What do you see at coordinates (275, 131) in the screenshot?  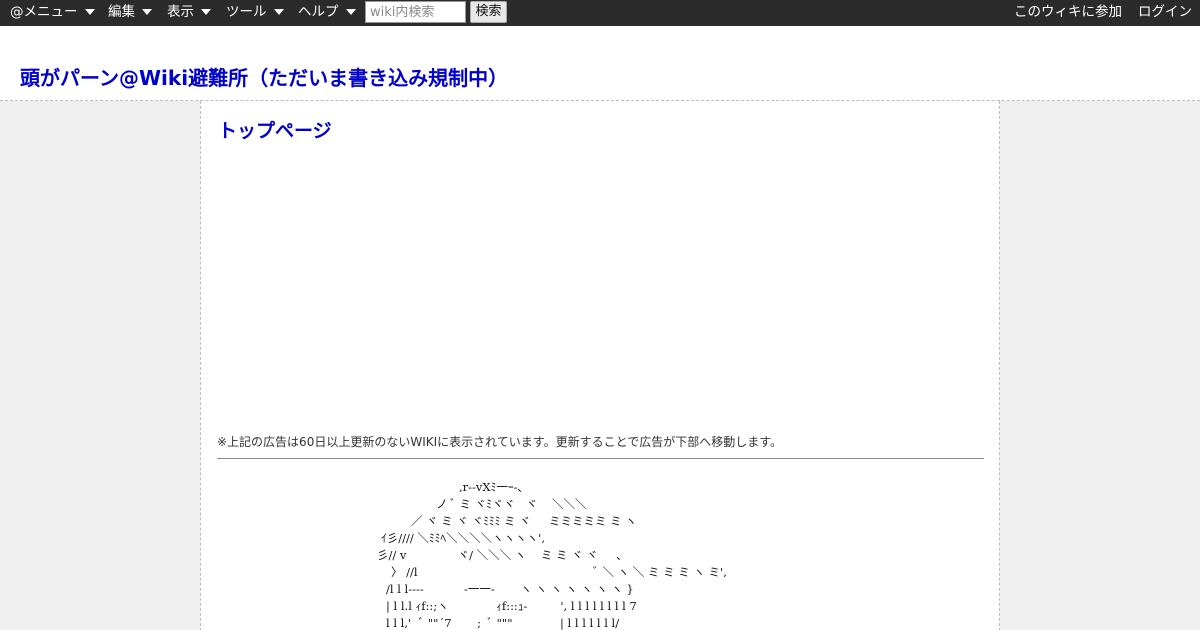 I see `page-title: トップページ` at bounding box center [275, 131].